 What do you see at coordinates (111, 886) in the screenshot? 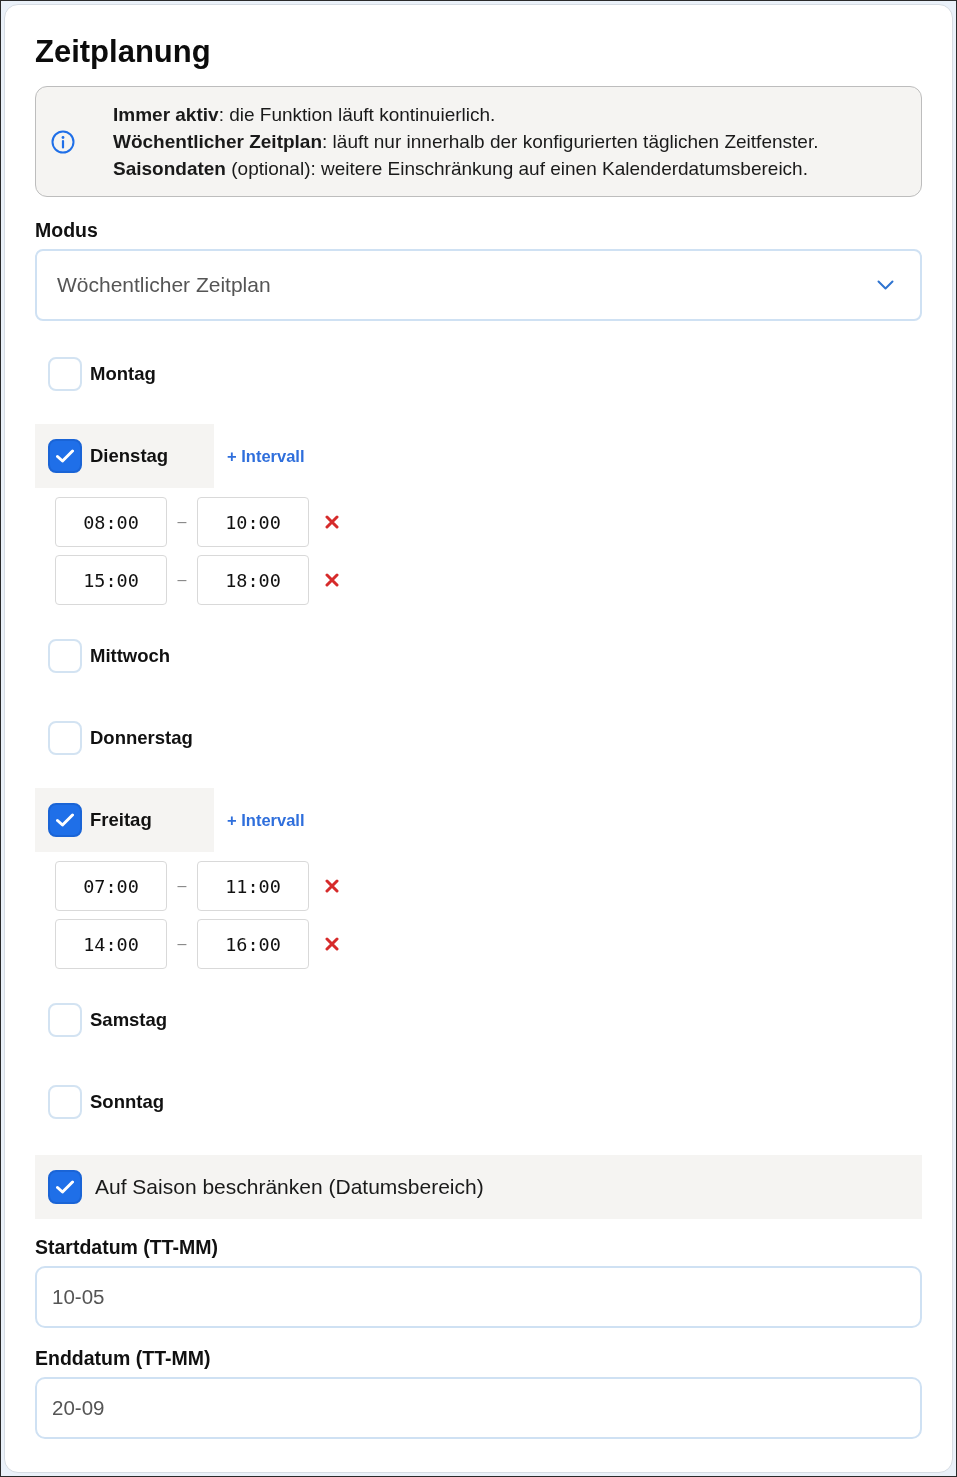
I see `start-time-field: 07:00` at bounding box center [111, 886].